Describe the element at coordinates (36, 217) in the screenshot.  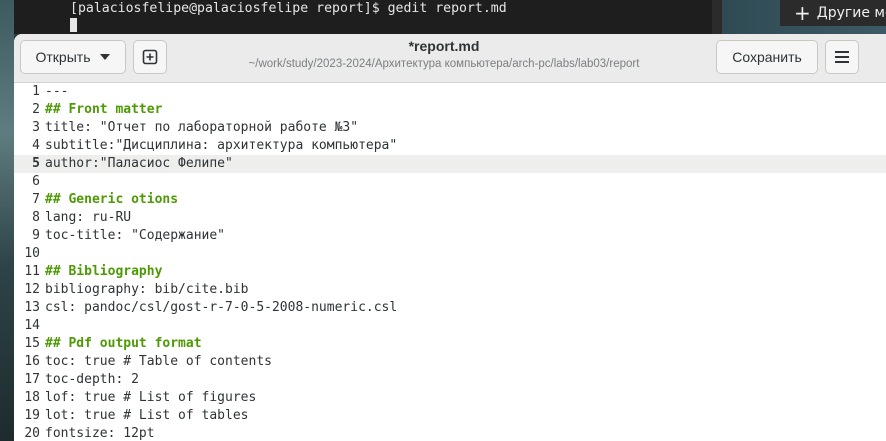
I see `line-number: 8` at that location.